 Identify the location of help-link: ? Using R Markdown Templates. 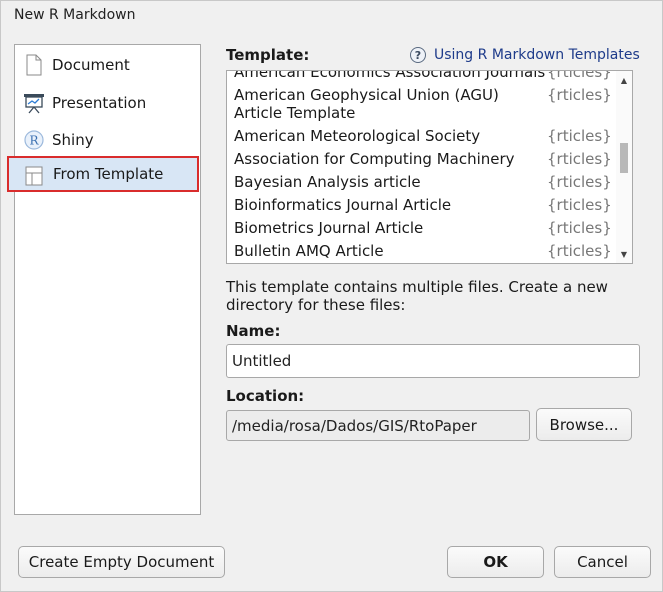
(525, 55).